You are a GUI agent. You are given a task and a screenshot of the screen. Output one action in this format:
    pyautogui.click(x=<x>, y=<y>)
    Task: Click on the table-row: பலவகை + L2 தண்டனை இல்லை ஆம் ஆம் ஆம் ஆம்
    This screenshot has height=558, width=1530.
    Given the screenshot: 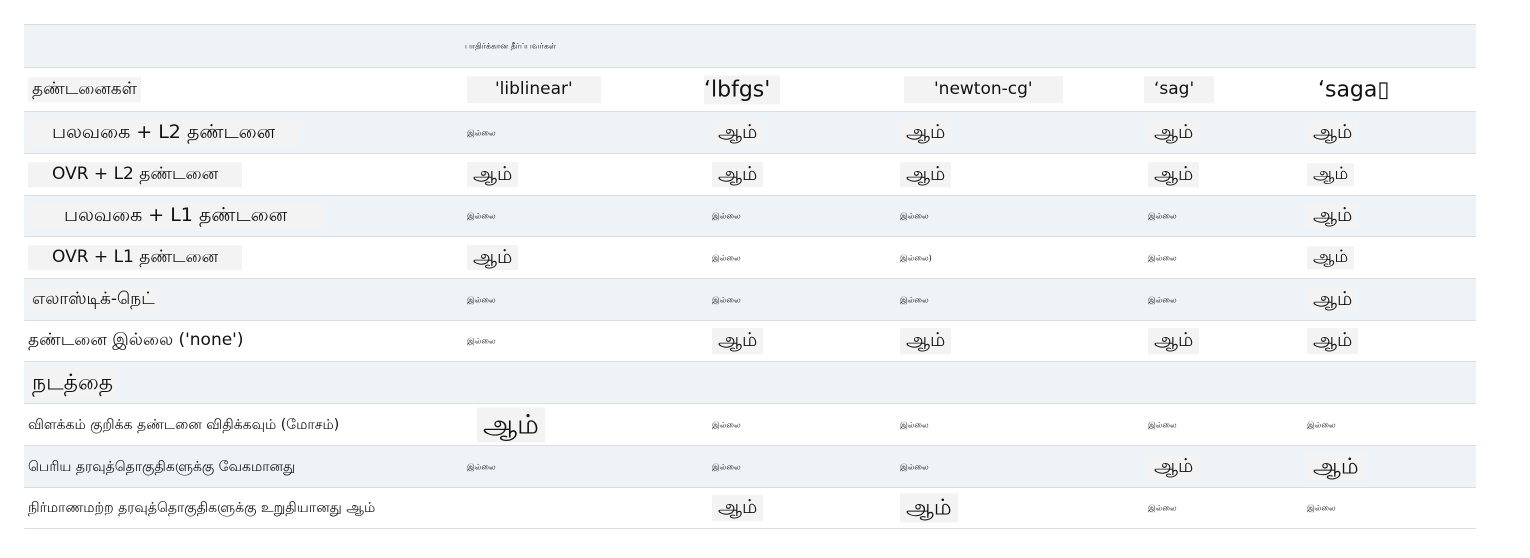 What is the action you would take?
    pyautogui.click(x=750, y=132)
    